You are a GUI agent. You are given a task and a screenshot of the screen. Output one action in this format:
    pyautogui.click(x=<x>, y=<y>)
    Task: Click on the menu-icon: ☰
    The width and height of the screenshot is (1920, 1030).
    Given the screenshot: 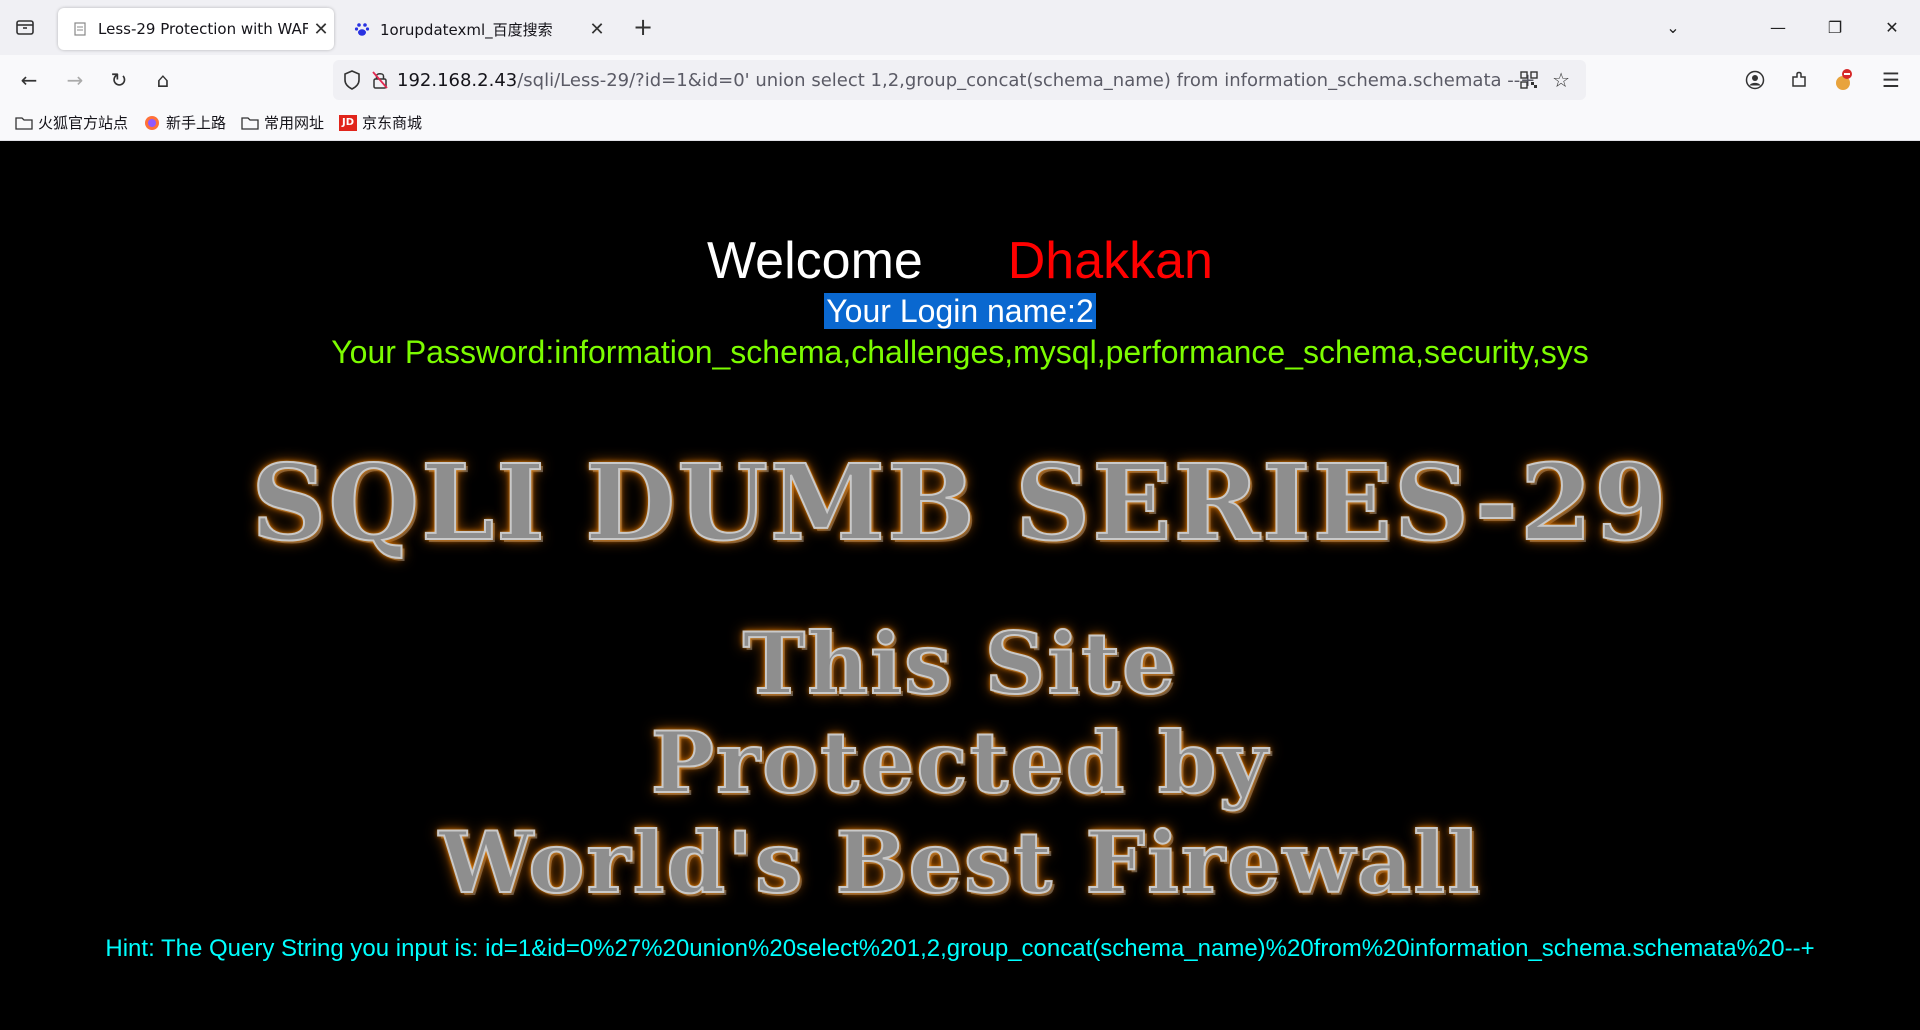 What is the action you would take?
    pyautogui.click(x=1891, y=80)
    